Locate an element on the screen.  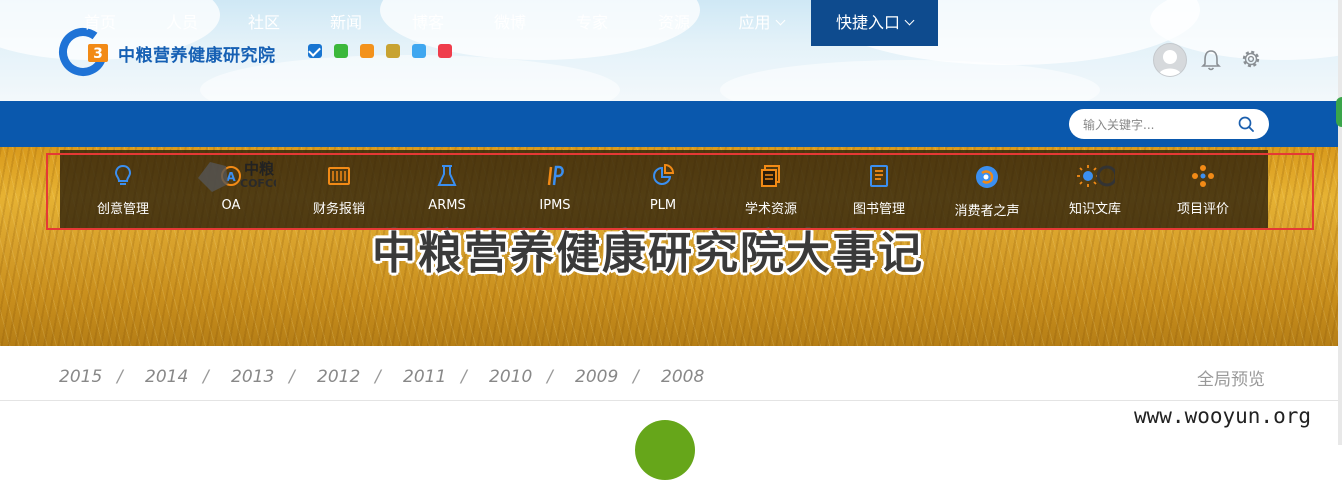
year-link-2013: 2013 is located at coordinates (252, 377).